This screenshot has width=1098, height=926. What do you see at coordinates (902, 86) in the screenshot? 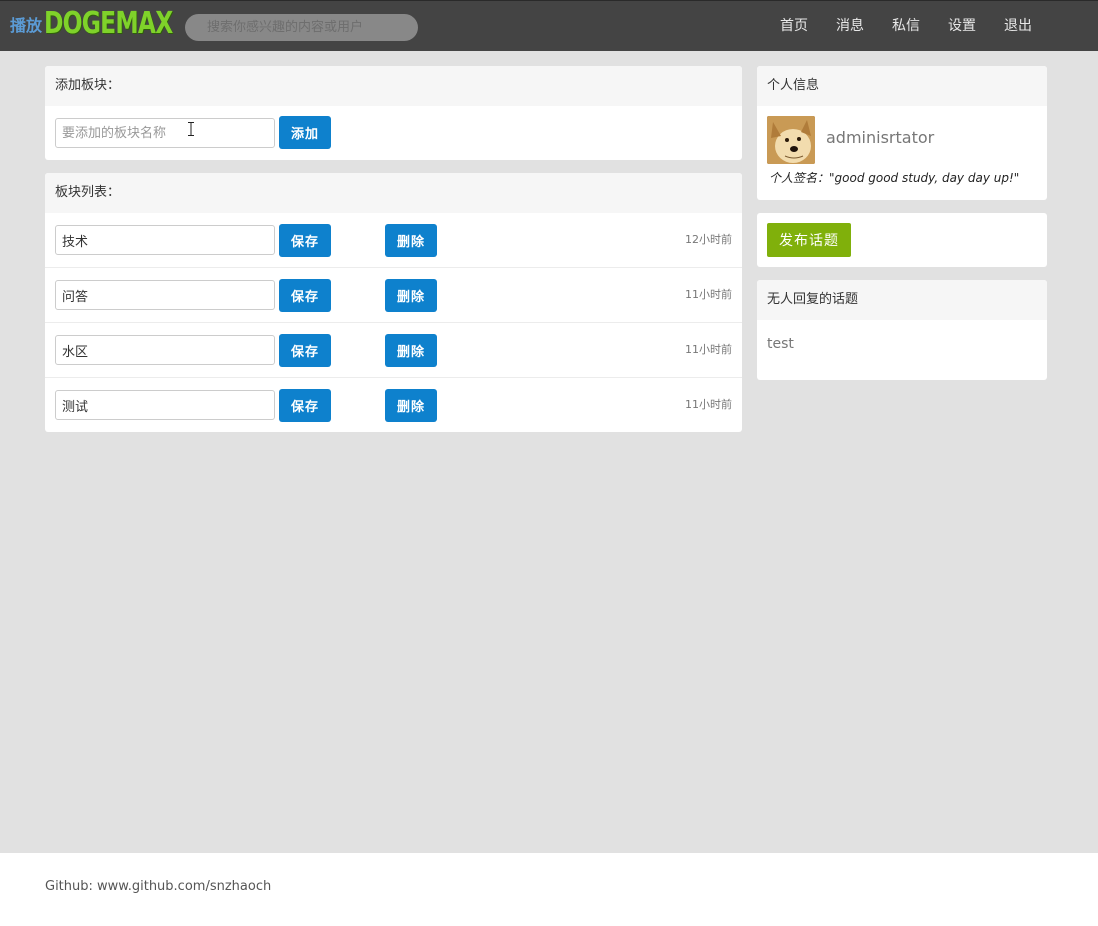
I see `profile-title: 个人信息` at bounding box center [902, 86].